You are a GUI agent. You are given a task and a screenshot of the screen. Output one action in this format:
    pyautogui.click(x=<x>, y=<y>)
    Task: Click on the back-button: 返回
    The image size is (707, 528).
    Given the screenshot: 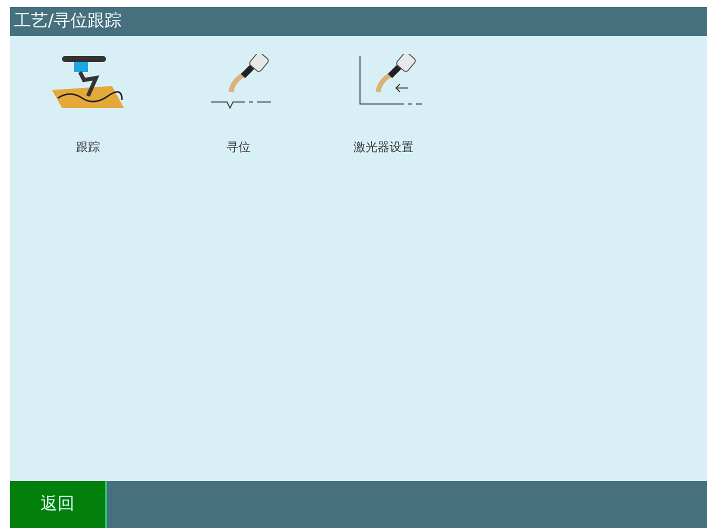 What is the action you would take?
    pyautogui.click(x=58, y=504)
    